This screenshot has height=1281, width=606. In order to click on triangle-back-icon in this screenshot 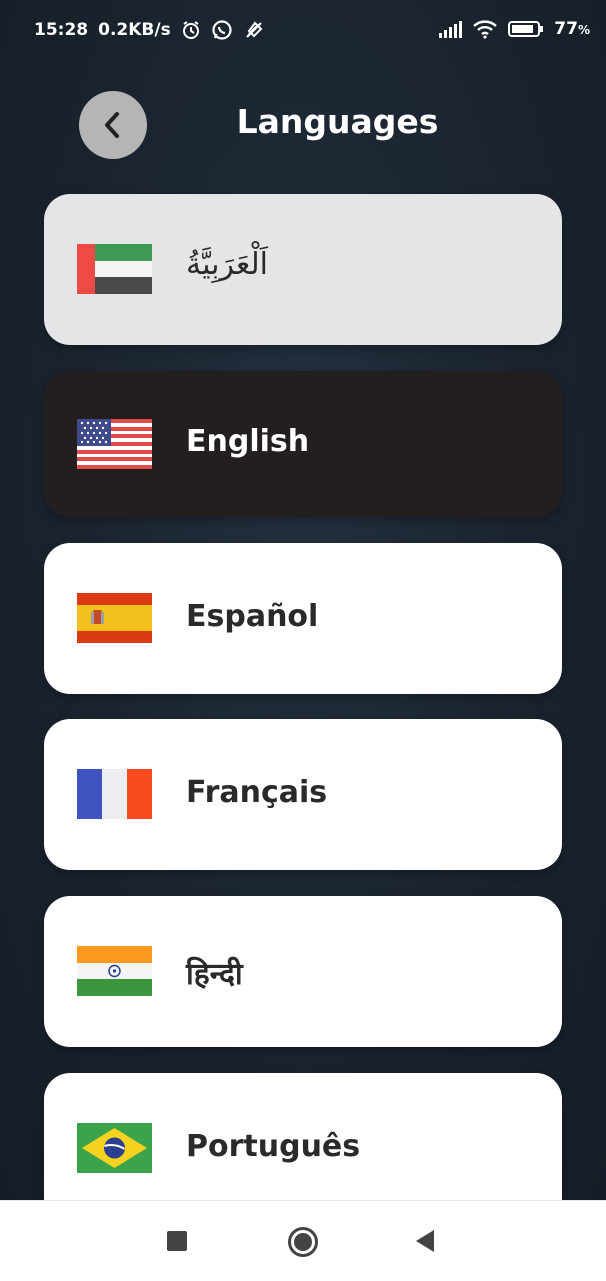, I will do `click(425, 1241)`.